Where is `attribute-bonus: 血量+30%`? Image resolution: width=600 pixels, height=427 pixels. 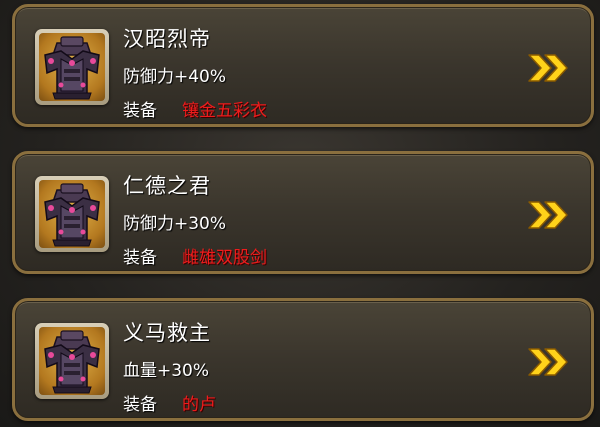 attribute-bonus: 血量+30% is located at coordinates (166, 371).